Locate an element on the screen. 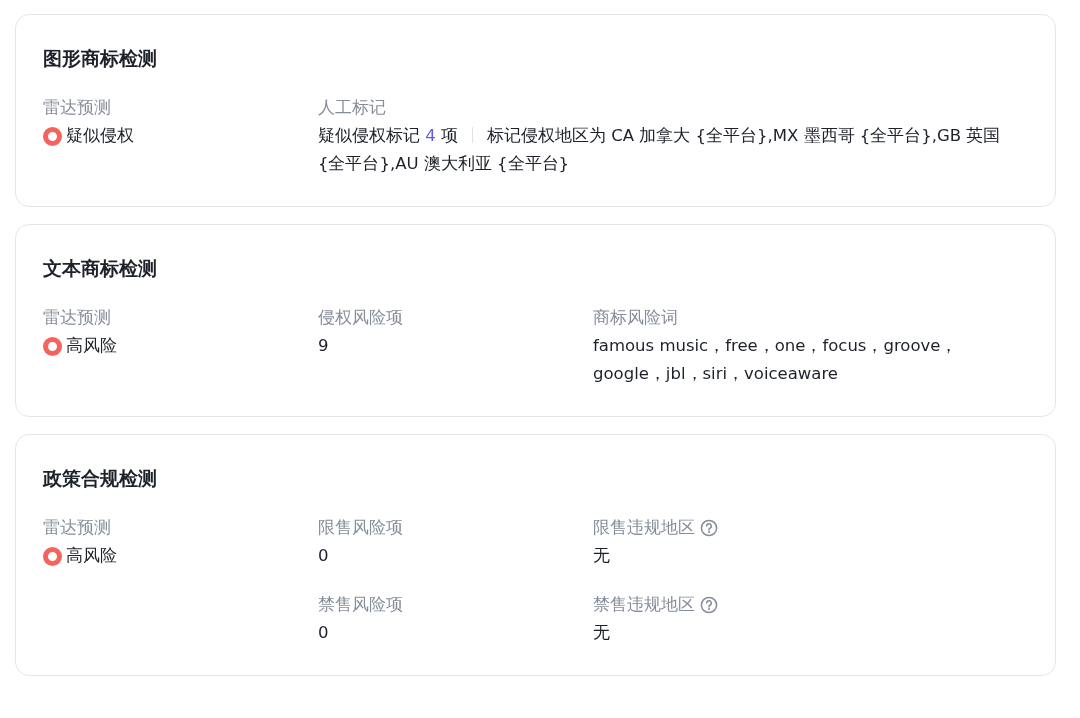 This screenshot has width=1080, height=718. field-label: 侵权风险项 is located at coordinates (360, 318).